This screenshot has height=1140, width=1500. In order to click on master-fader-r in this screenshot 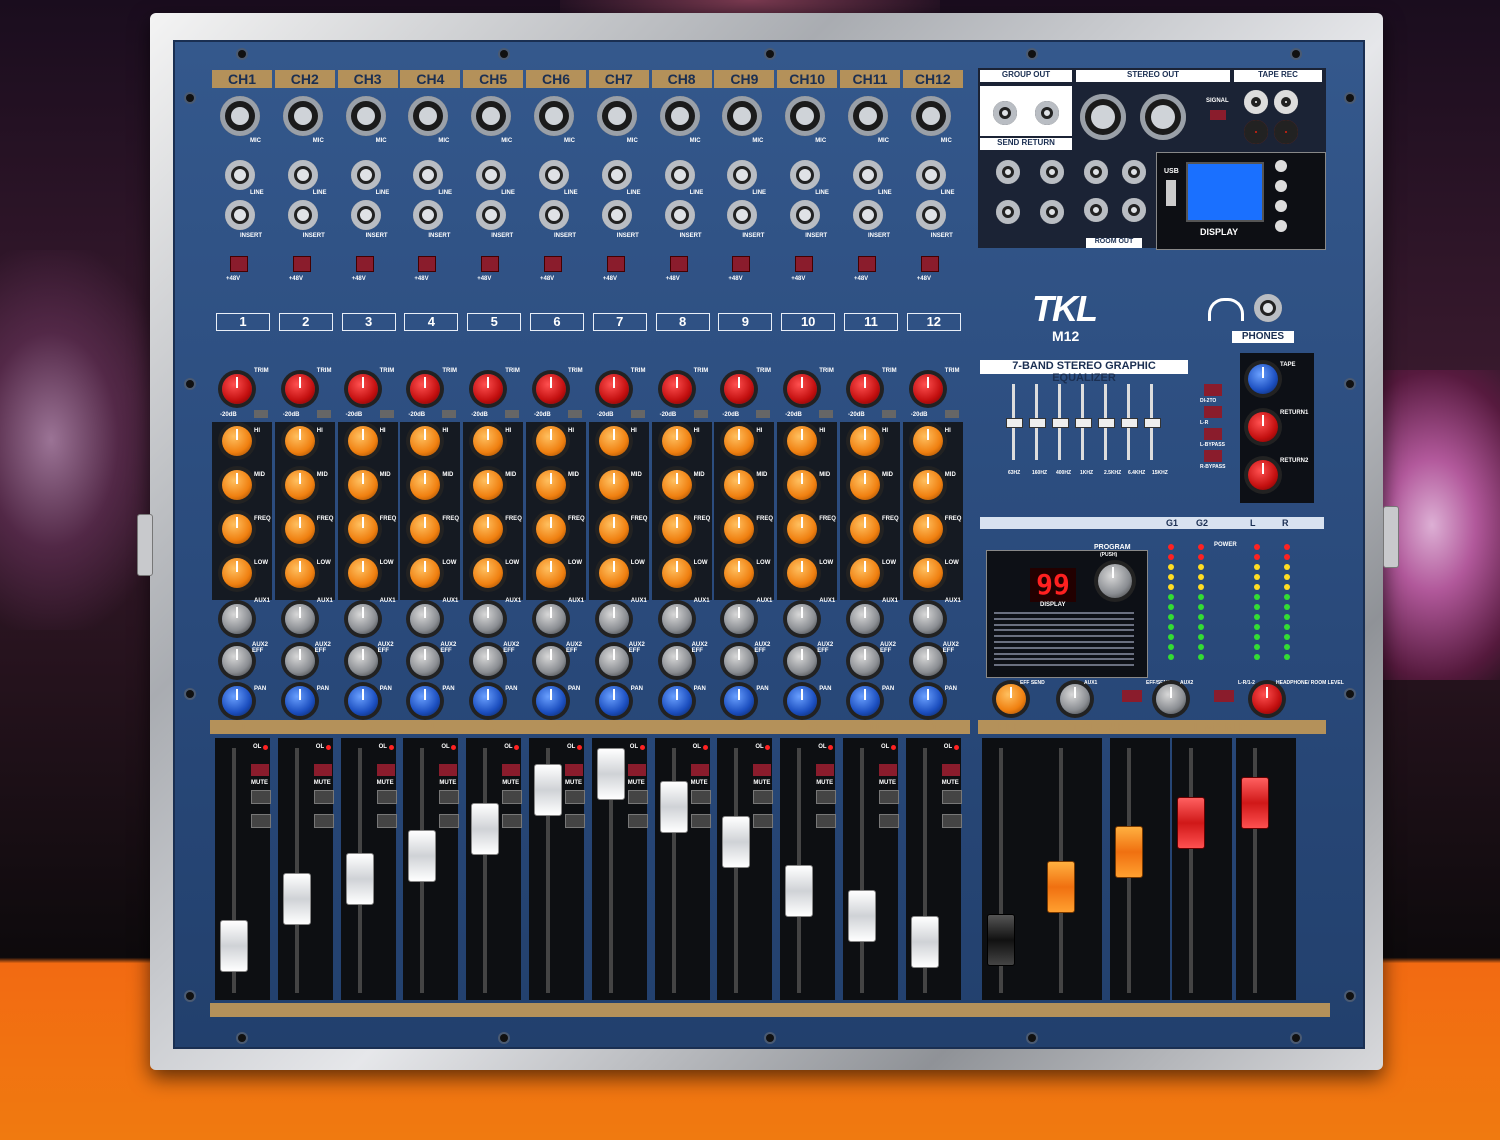, I will do `click(1255, 803)`.